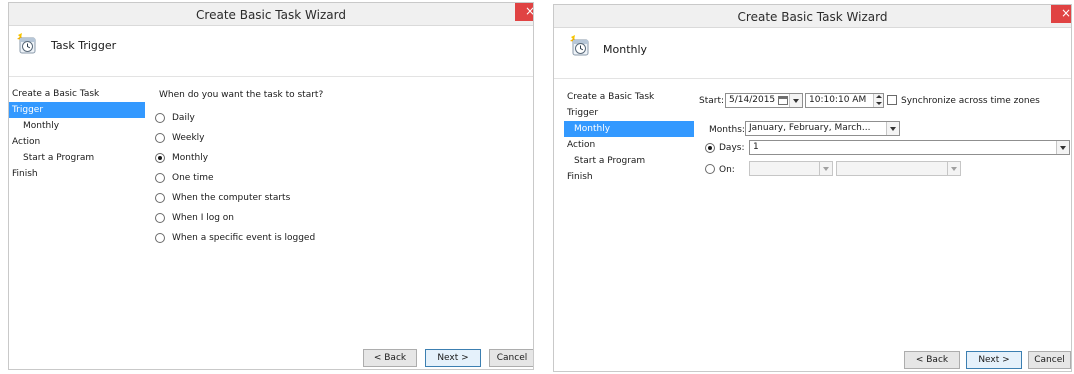  I want to click on start-label: Start:, so click(712, 101).